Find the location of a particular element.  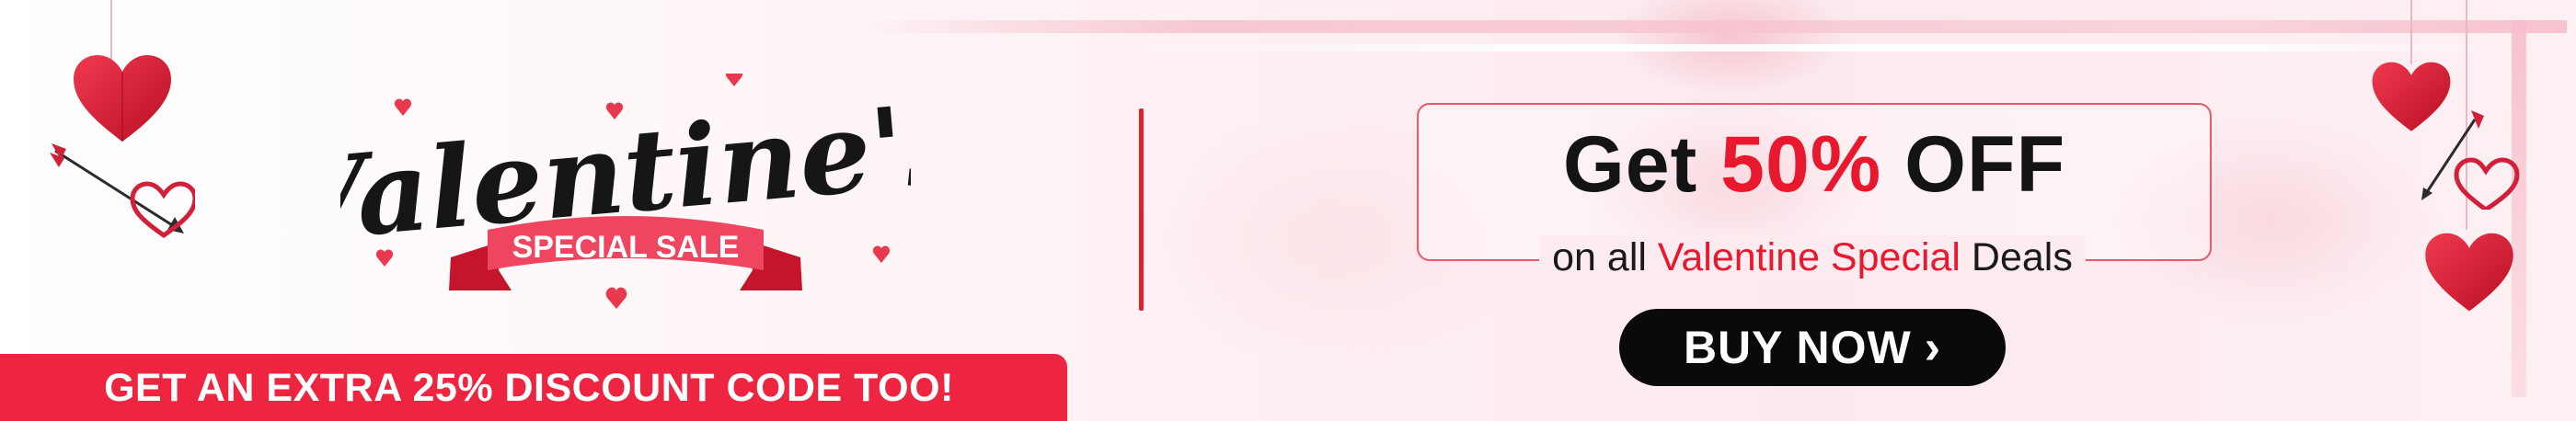

extra-discount-bar: GET AN EXTRA 25% DISCOUNT CODE TOO! is located at coordinates (533, 387).